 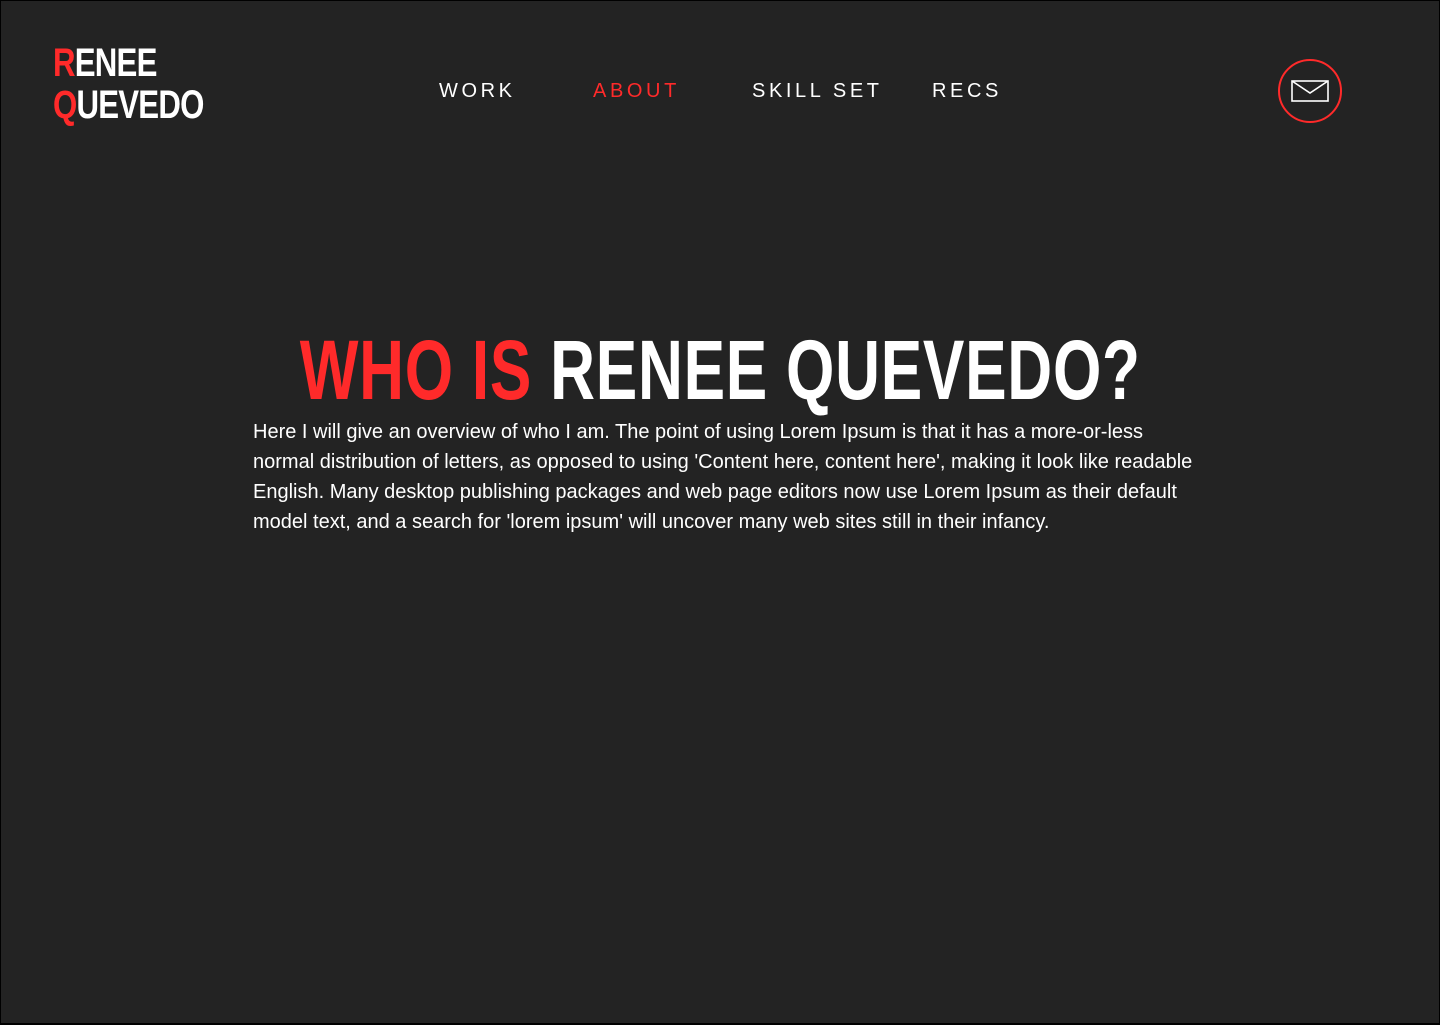 I want to click on logo: RENEE QUEVEDO, so click(x=149, y=85).